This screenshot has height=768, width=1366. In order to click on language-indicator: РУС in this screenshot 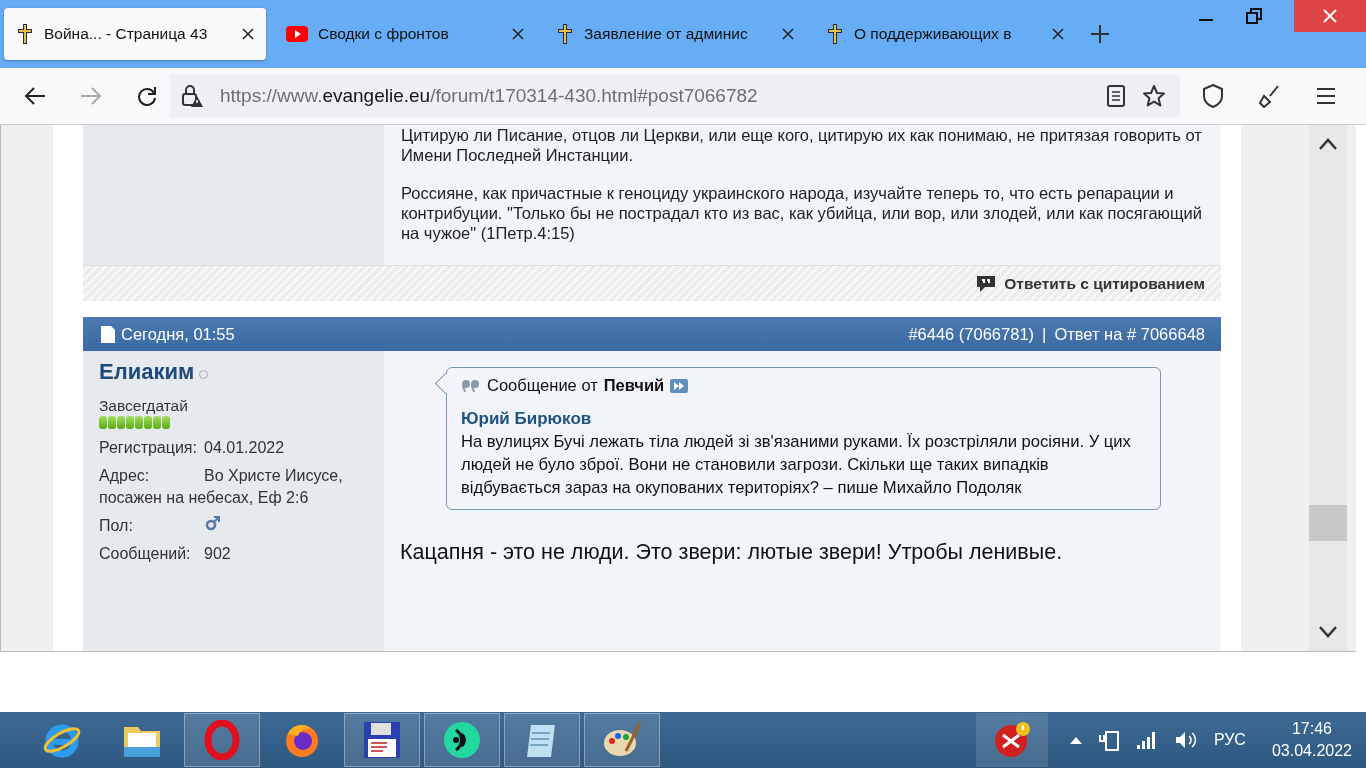, I will do `click(1229, 740)`.